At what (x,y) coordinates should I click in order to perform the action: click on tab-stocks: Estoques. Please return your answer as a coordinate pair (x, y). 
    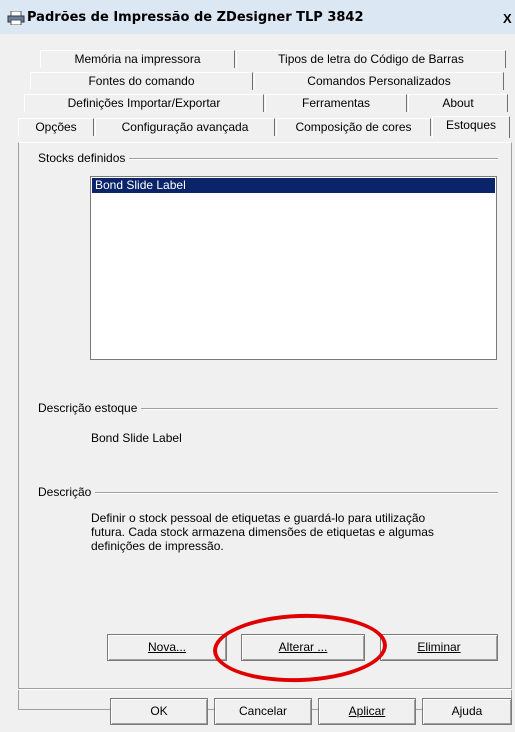
    Looking at the image, I should click on (471, 127).